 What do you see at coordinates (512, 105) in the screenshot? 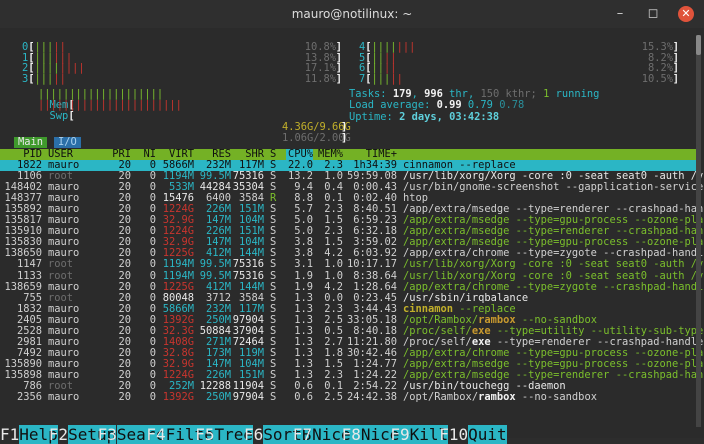
I see `load-15: 0.78` at bounding box center [512, 105].